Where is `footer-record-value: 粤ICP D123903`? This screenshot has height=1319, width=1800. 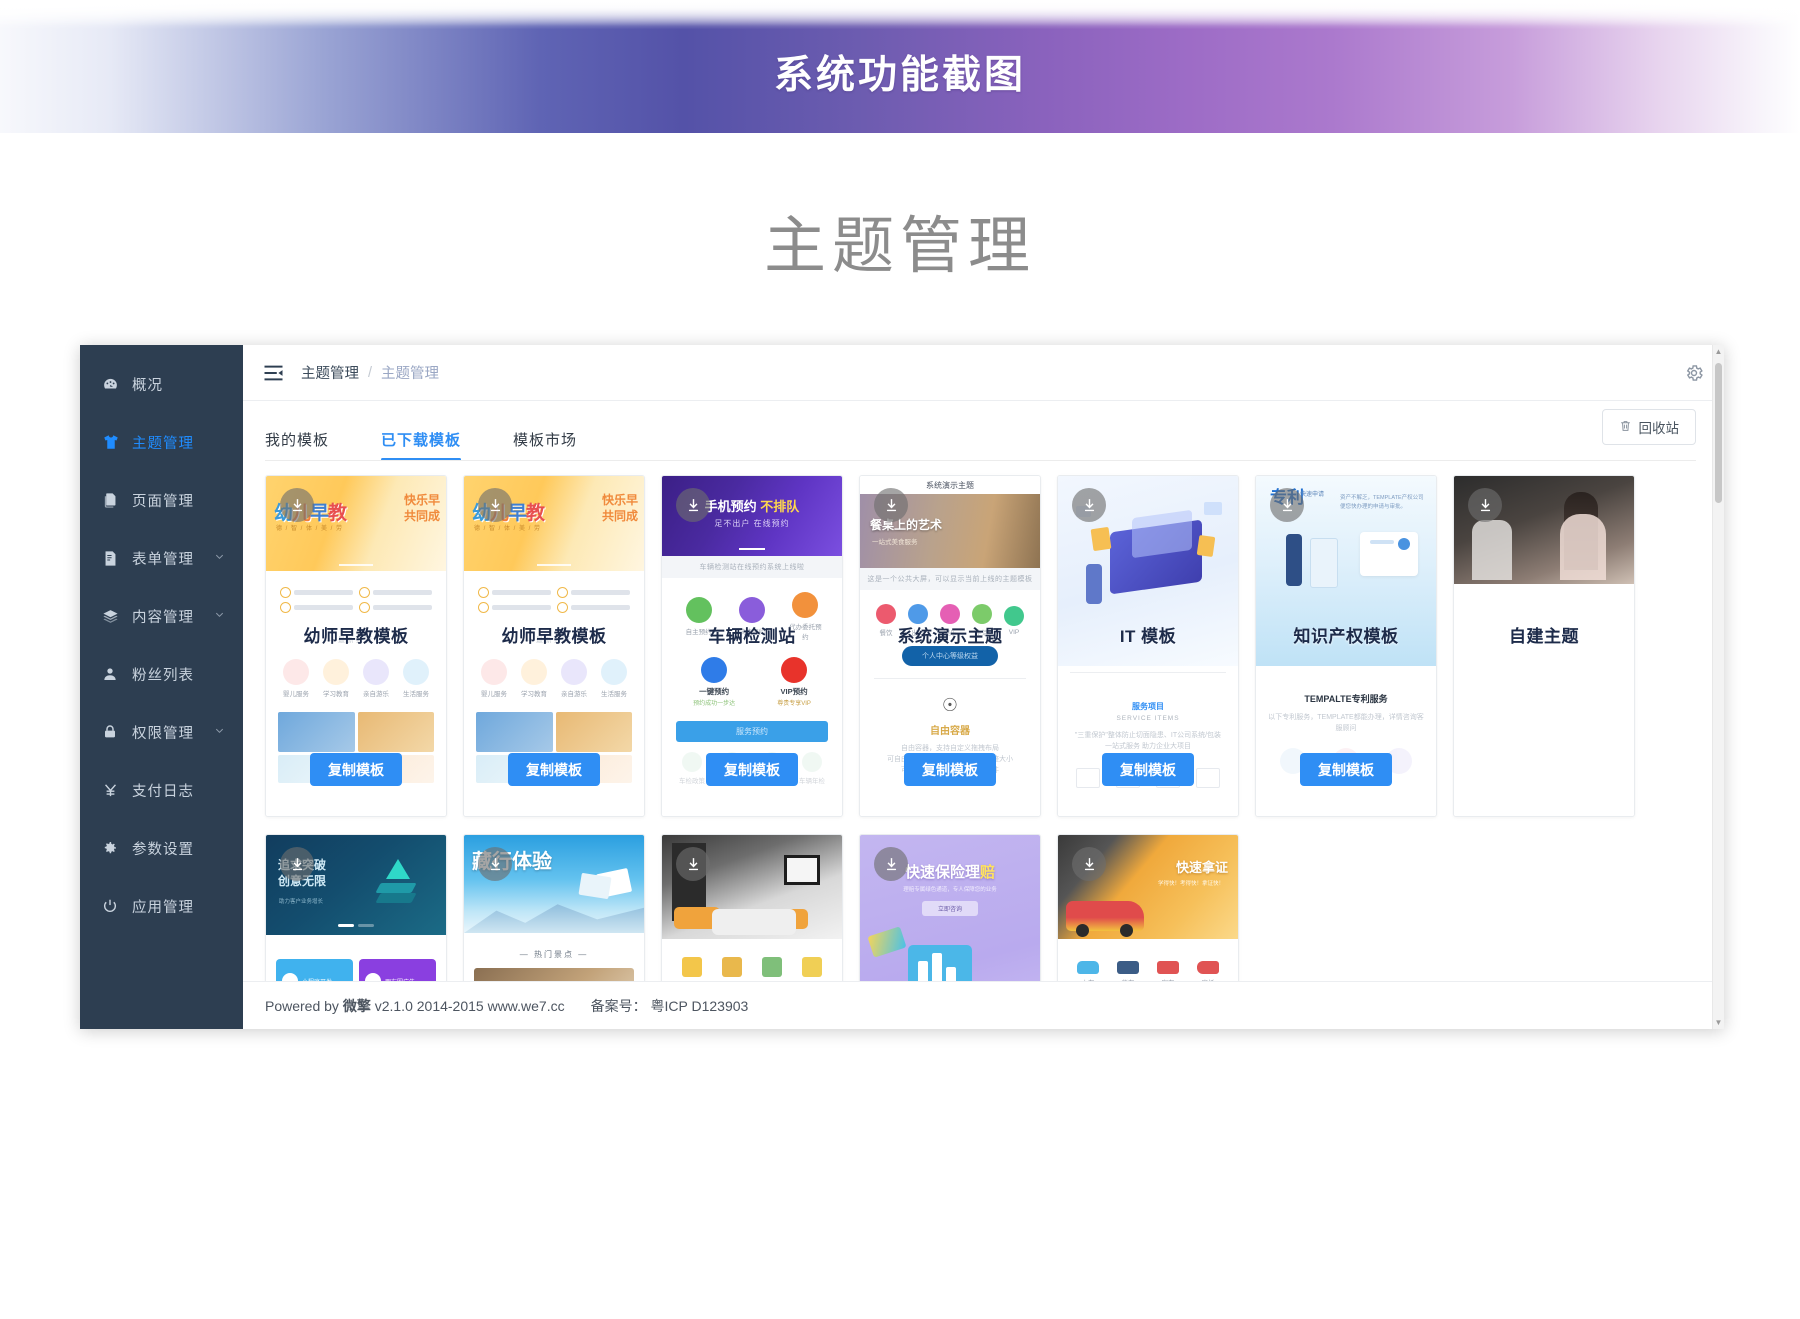
footer-record-value: 粤ICP D123903 is located at coordinates (699, 1005).